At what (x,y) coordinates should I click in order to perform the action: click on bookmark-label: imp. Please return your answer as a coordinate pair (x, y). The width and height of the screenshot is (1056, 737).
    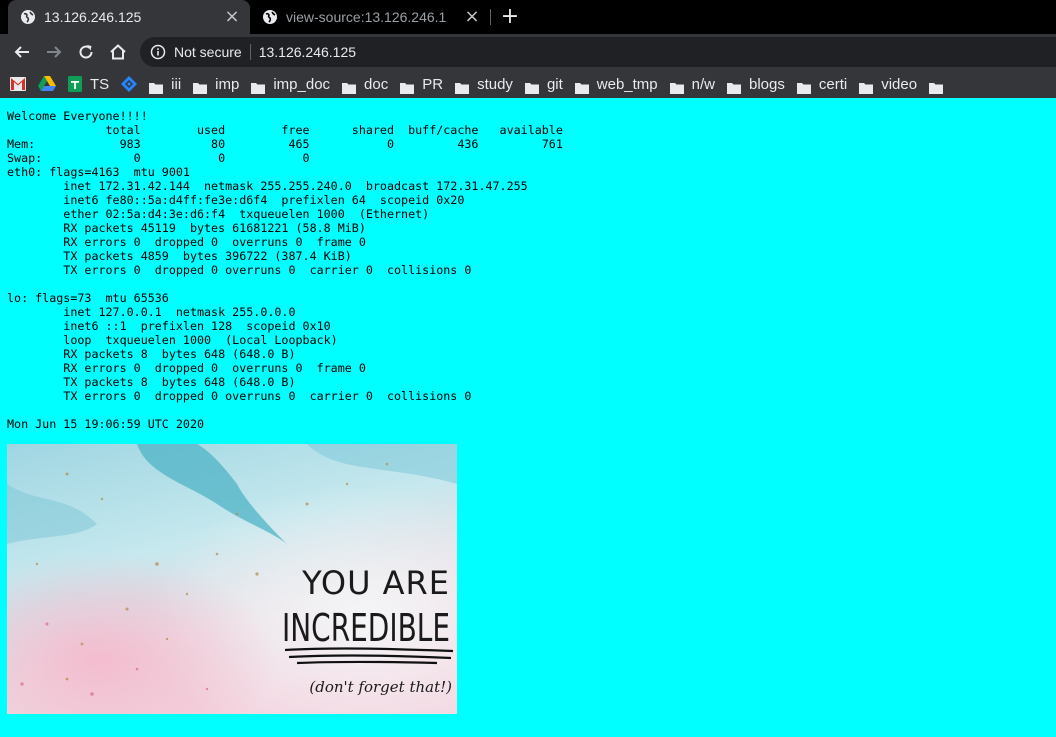
    Looking at the image, I should click on (227, 84).